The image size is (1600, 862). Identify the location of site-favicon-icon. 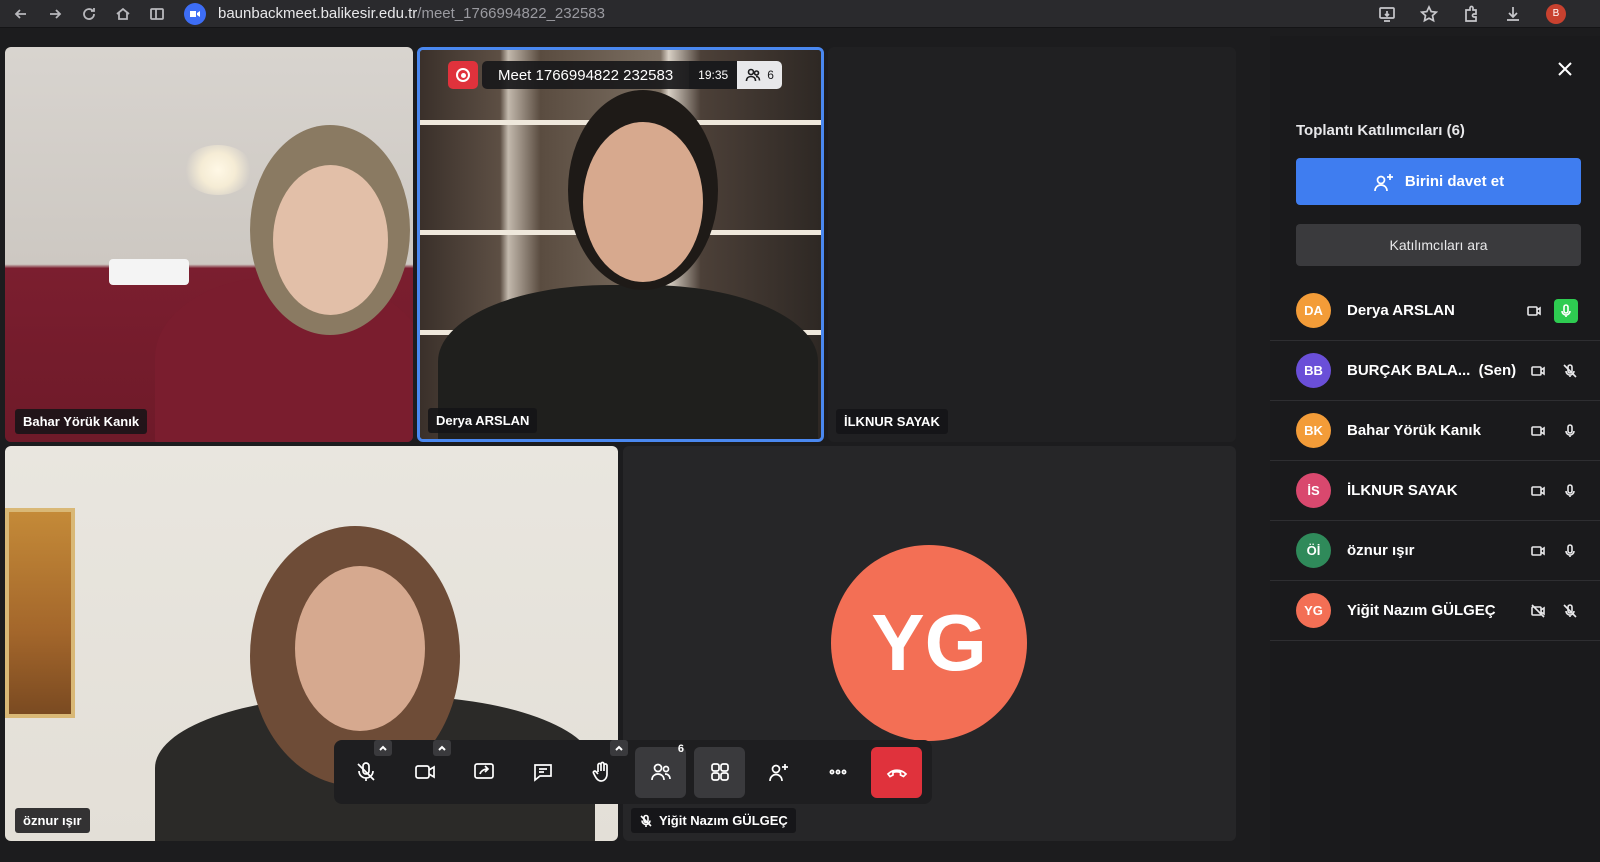
(195, 13).